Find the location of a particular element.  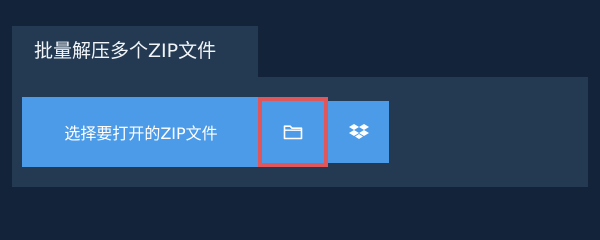

dropbox-icon is located at coordinates (358, 132).